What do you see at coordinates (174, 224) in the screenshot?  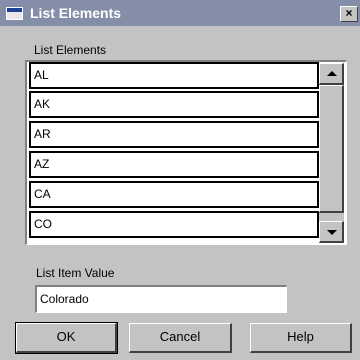 I see `list-item-selected: CO` at bounding box center [174, 224].